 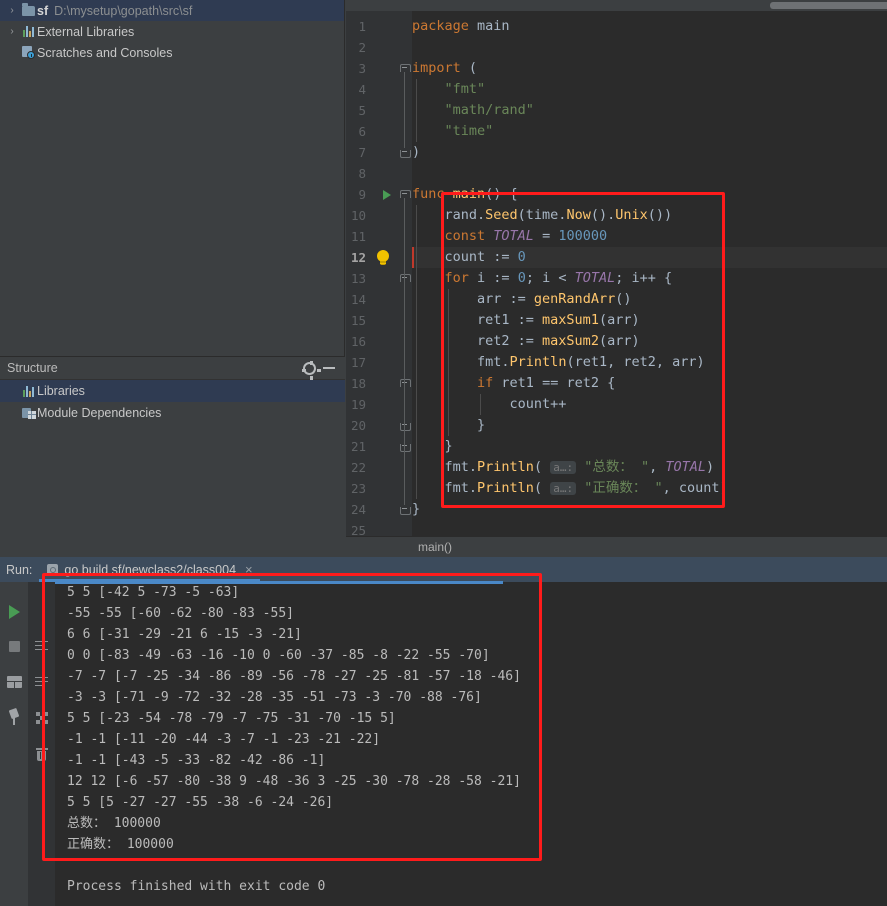 I want to click on code-line: if ret1 == ret2 {, so click(x=649, y=383).